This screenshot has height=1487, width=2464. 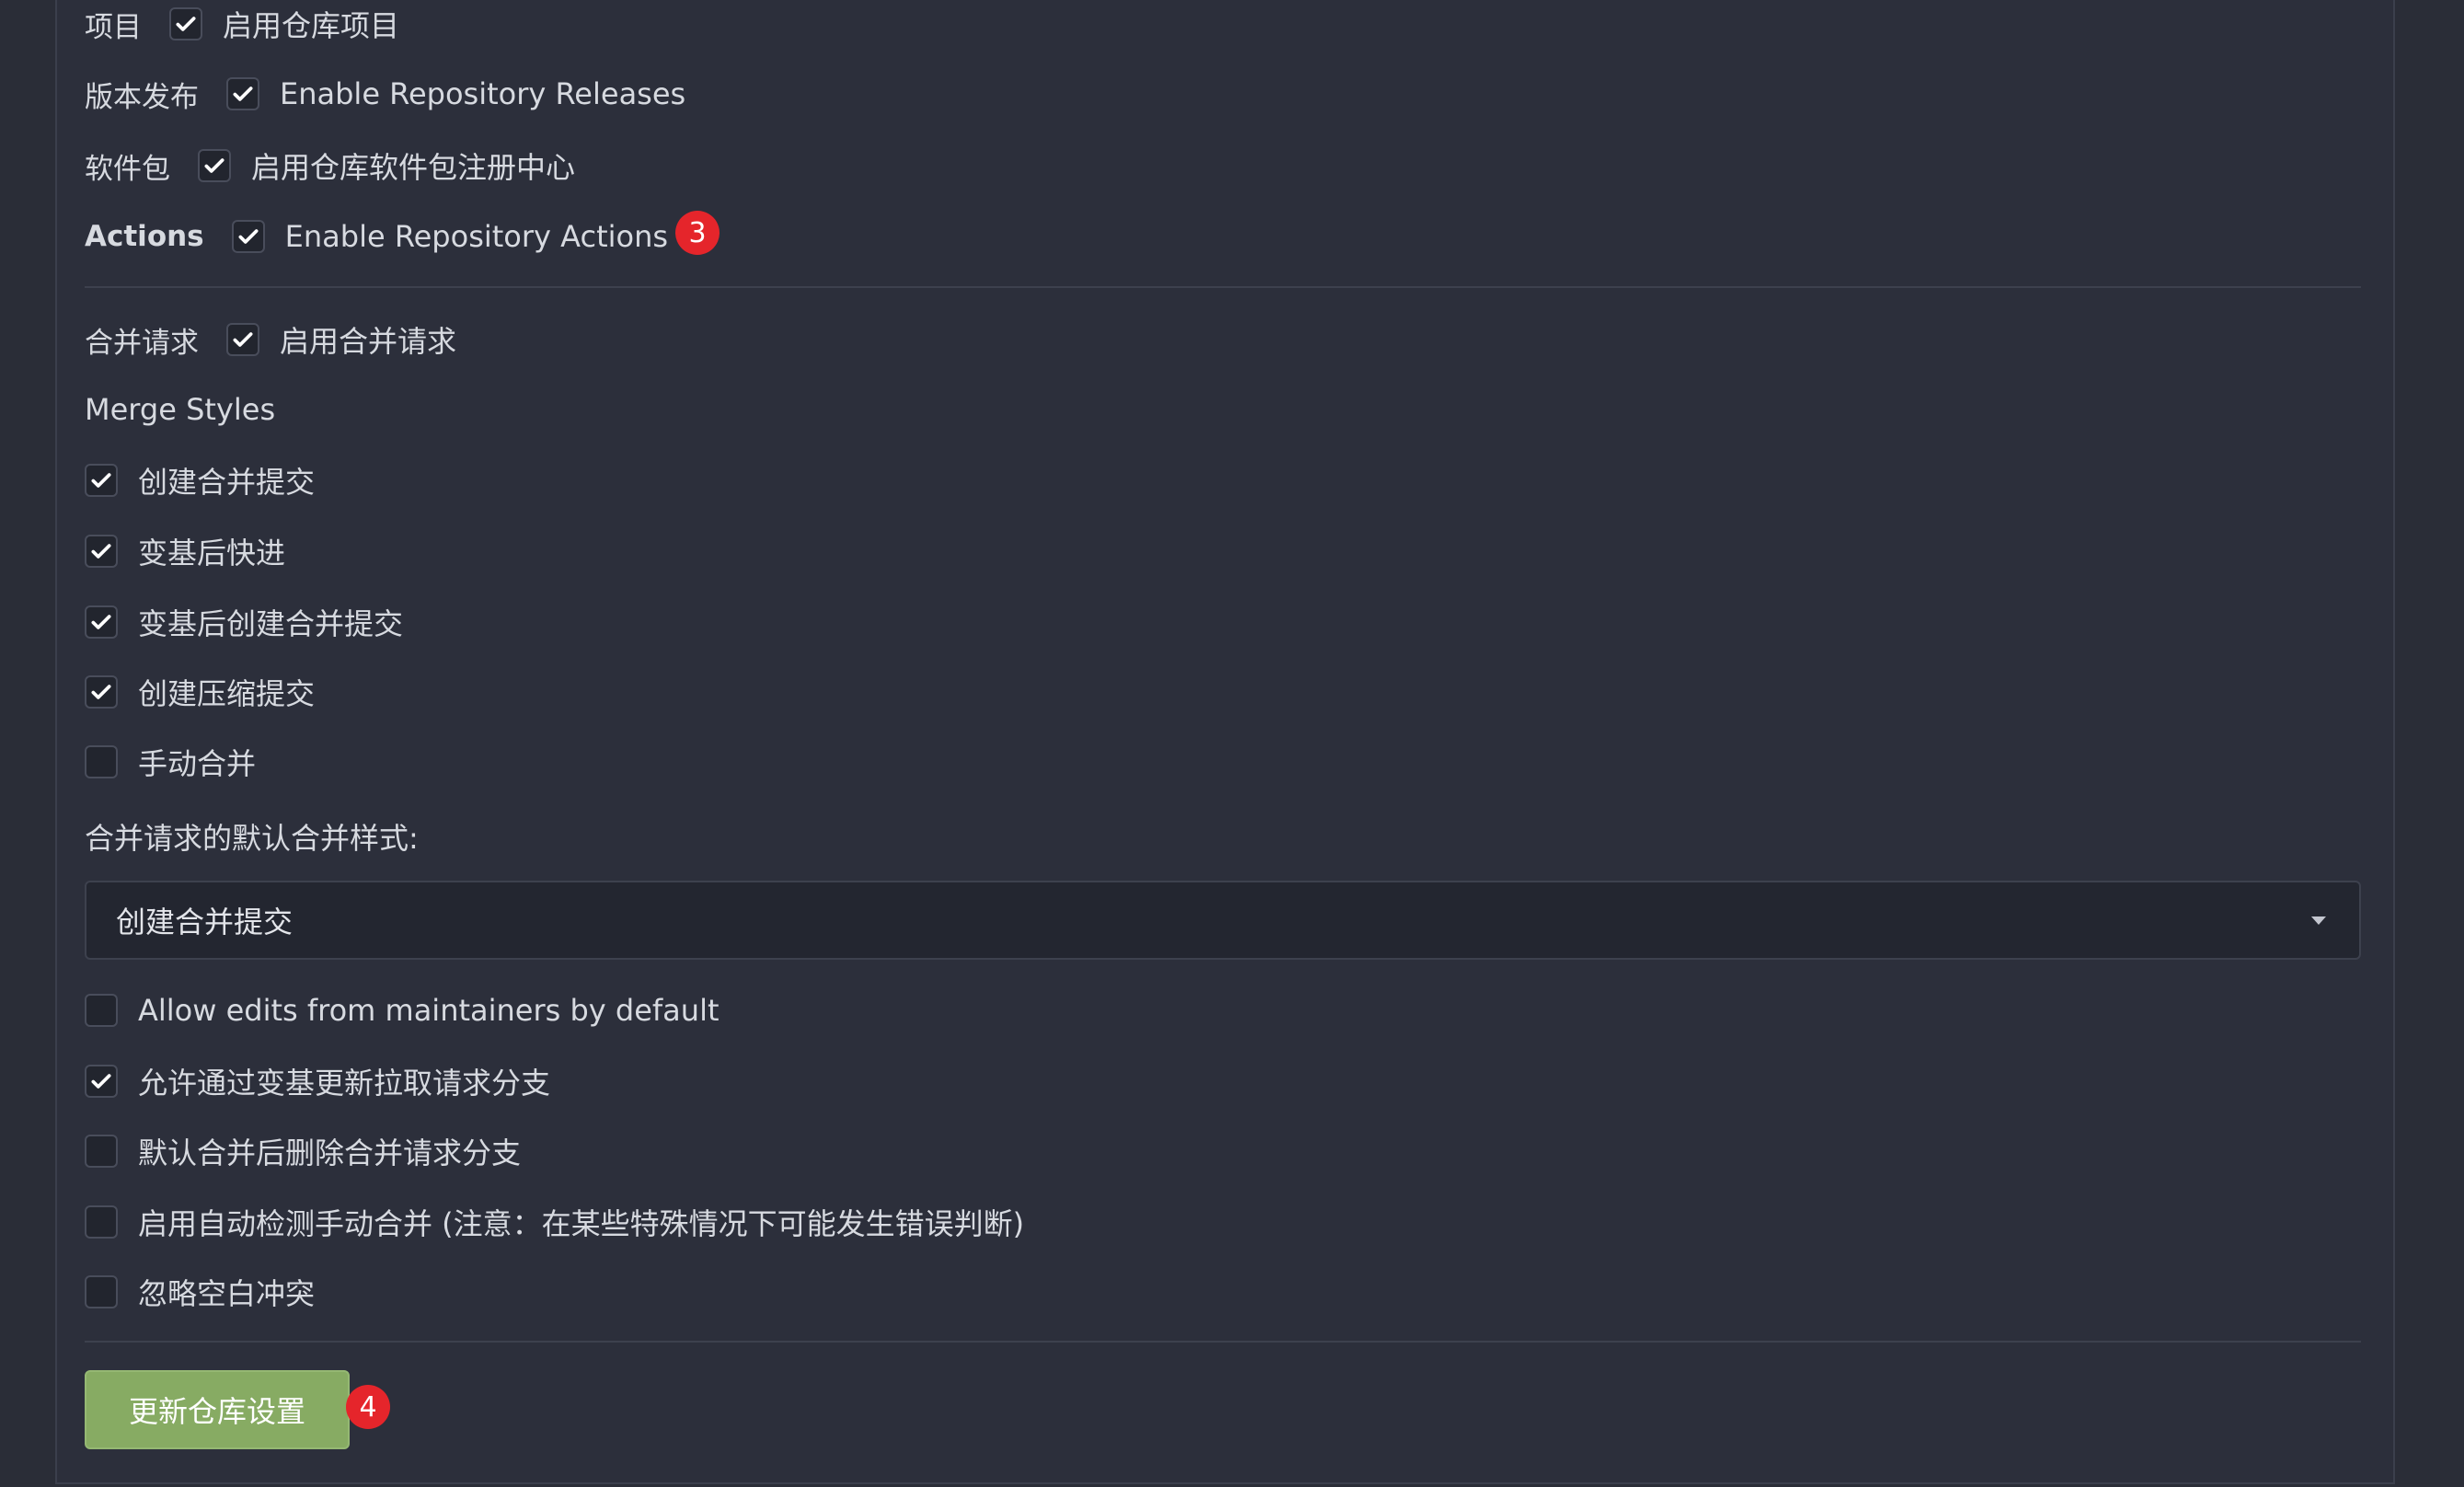 I want to click on option-item: Allow edits from maintainers by default, so click(x=402, y=1011).